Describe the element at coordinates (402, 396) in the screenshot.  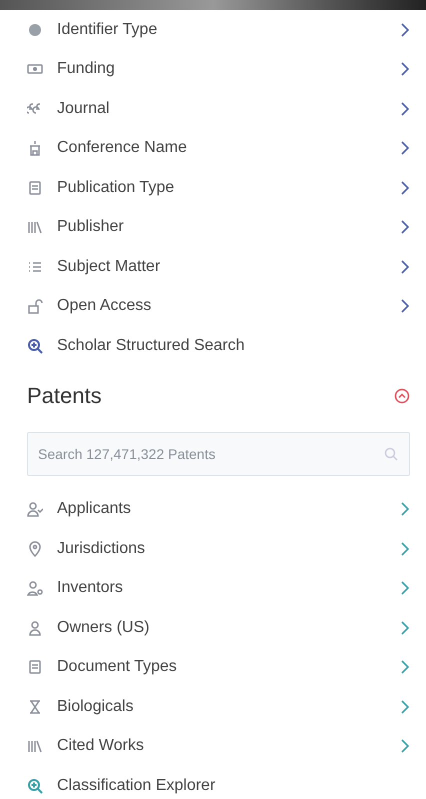
I see `collapse-icon` at that location.